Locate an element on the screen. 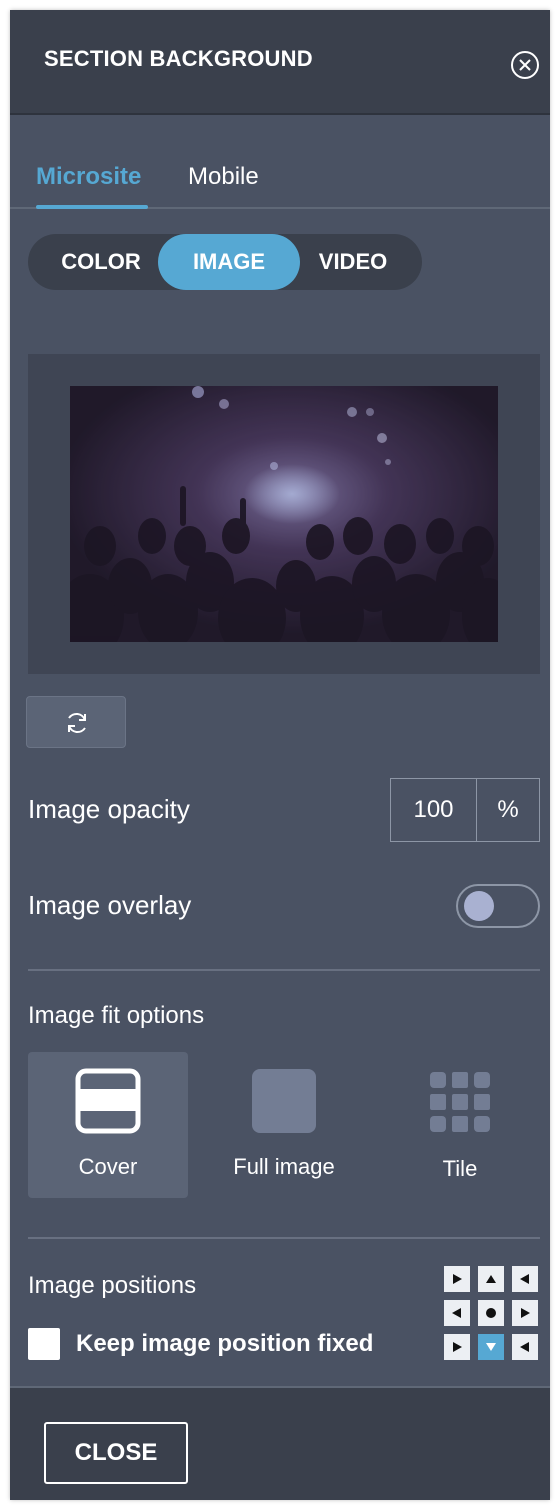  position-top-center is located at coordinates (491, 1279).